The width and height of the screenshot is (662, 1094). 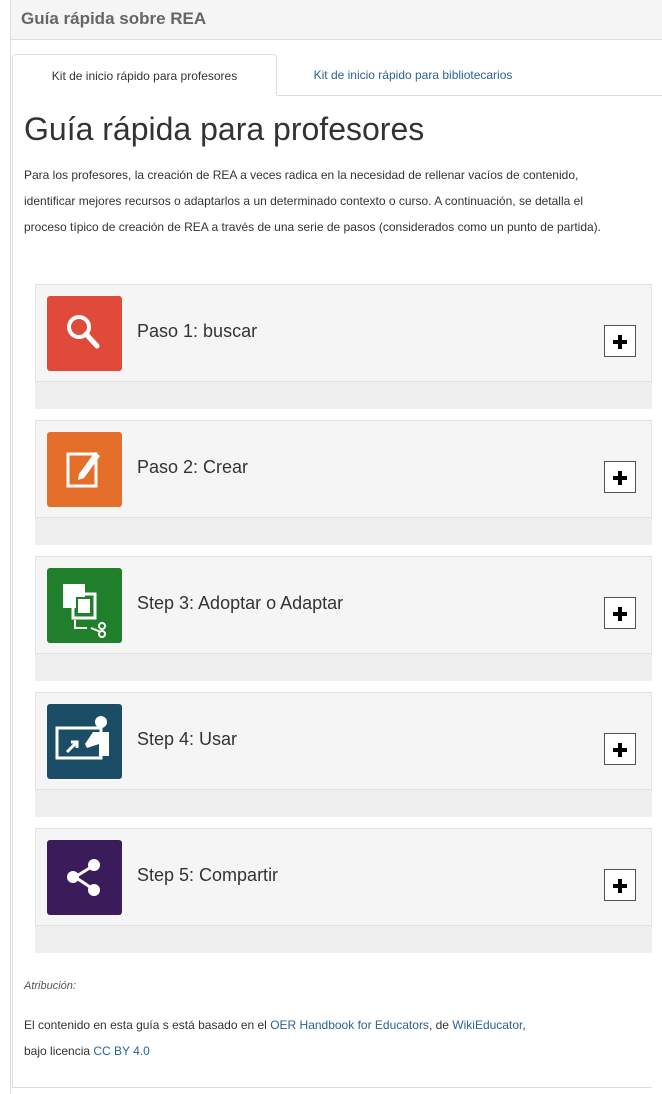 What do you see at coordinates (343, 333) in the screenshot?
I see `step-1-header: Paso 1: buscar` at bounding box center [343, 333].